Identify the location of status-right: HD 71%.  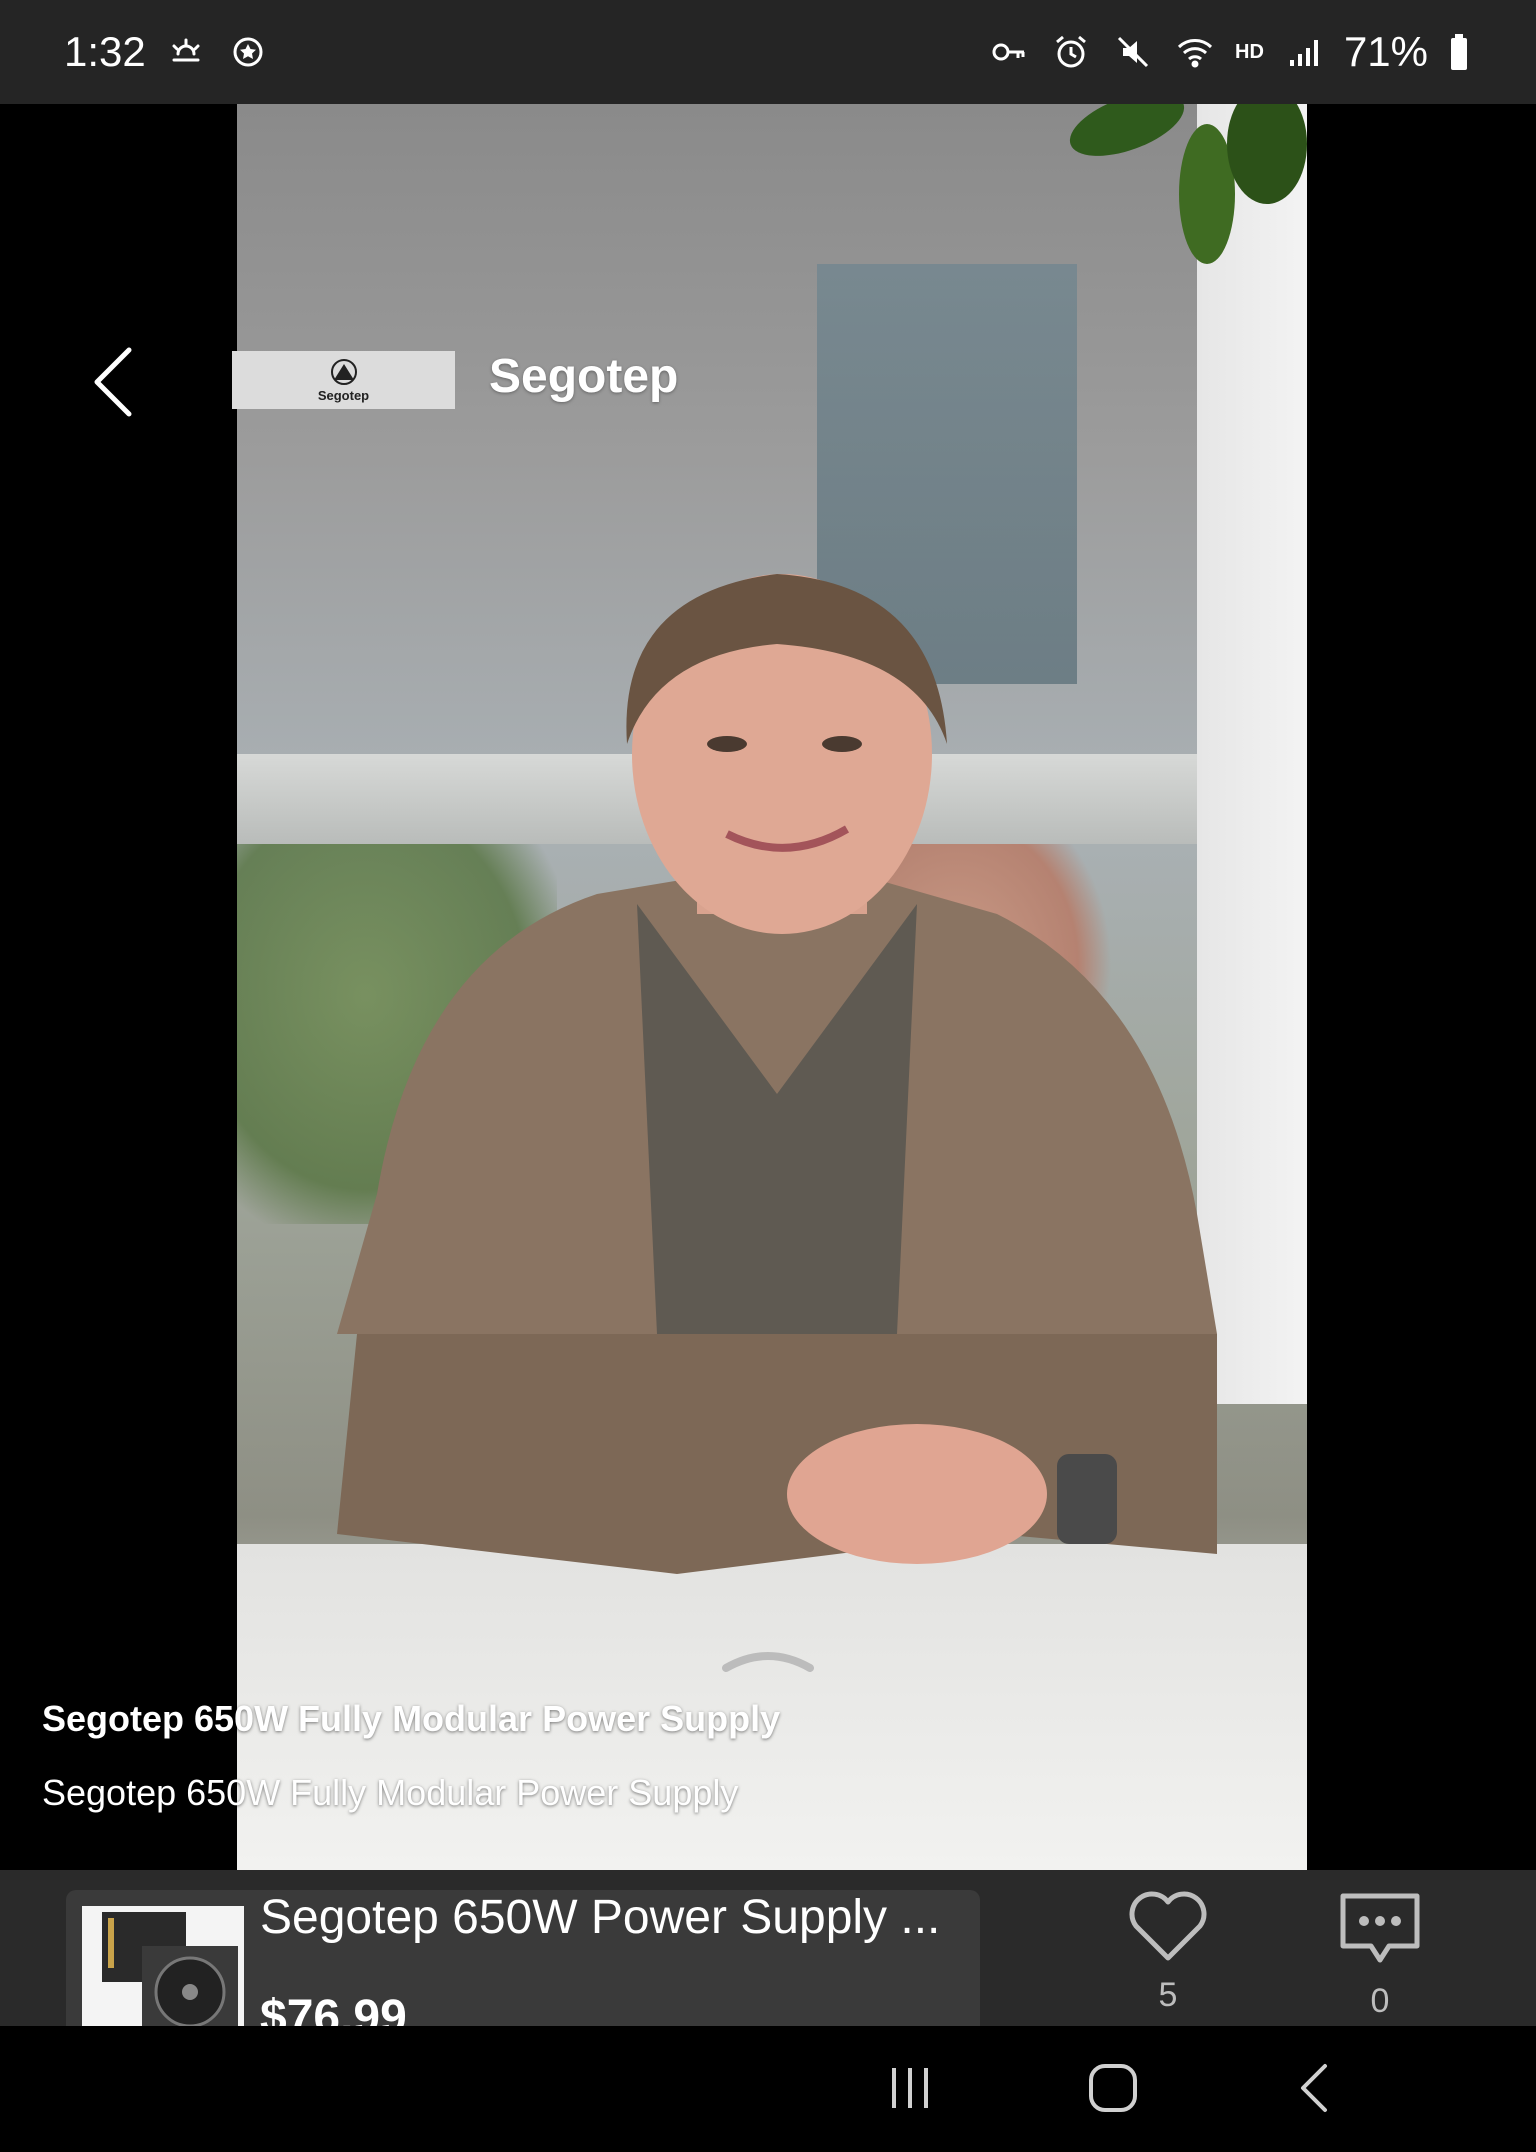
(1229, 52).